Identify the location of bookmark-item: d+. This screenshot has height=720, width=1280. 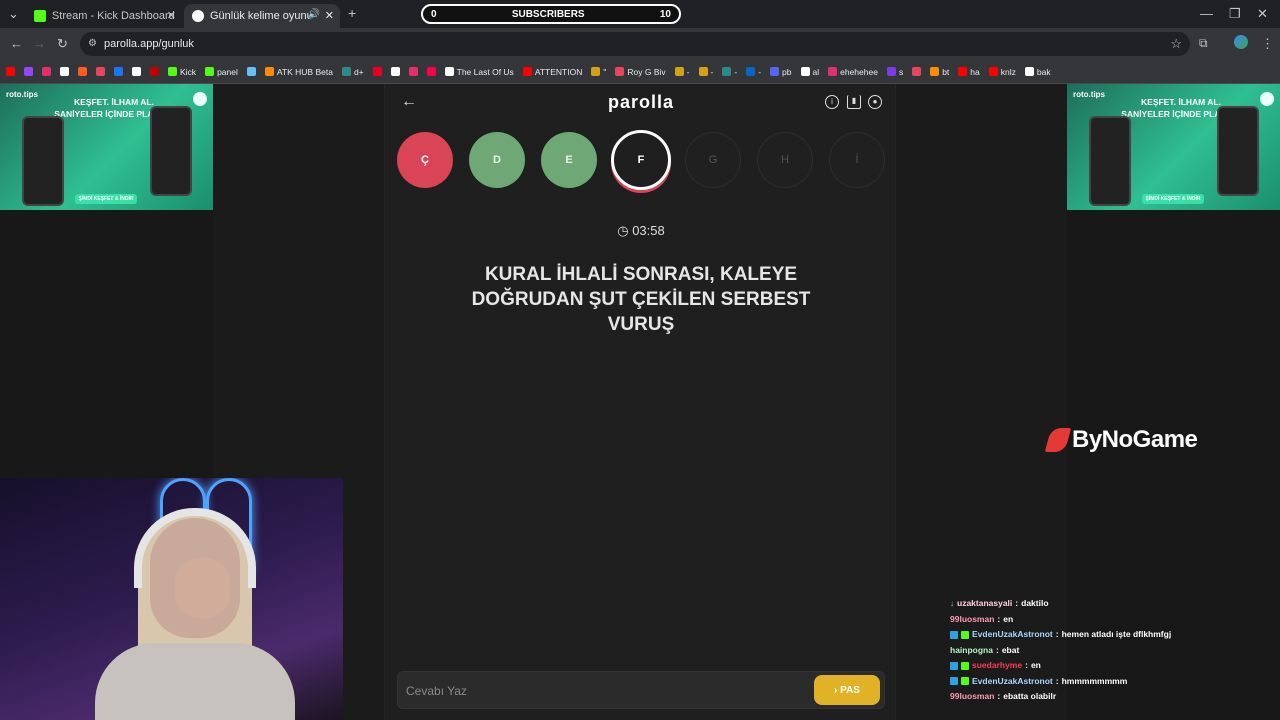
(352, 72).